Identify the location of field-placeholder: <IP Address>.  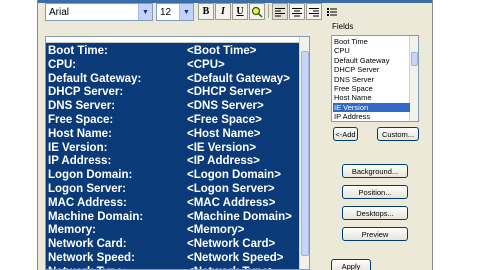
(223, 161).